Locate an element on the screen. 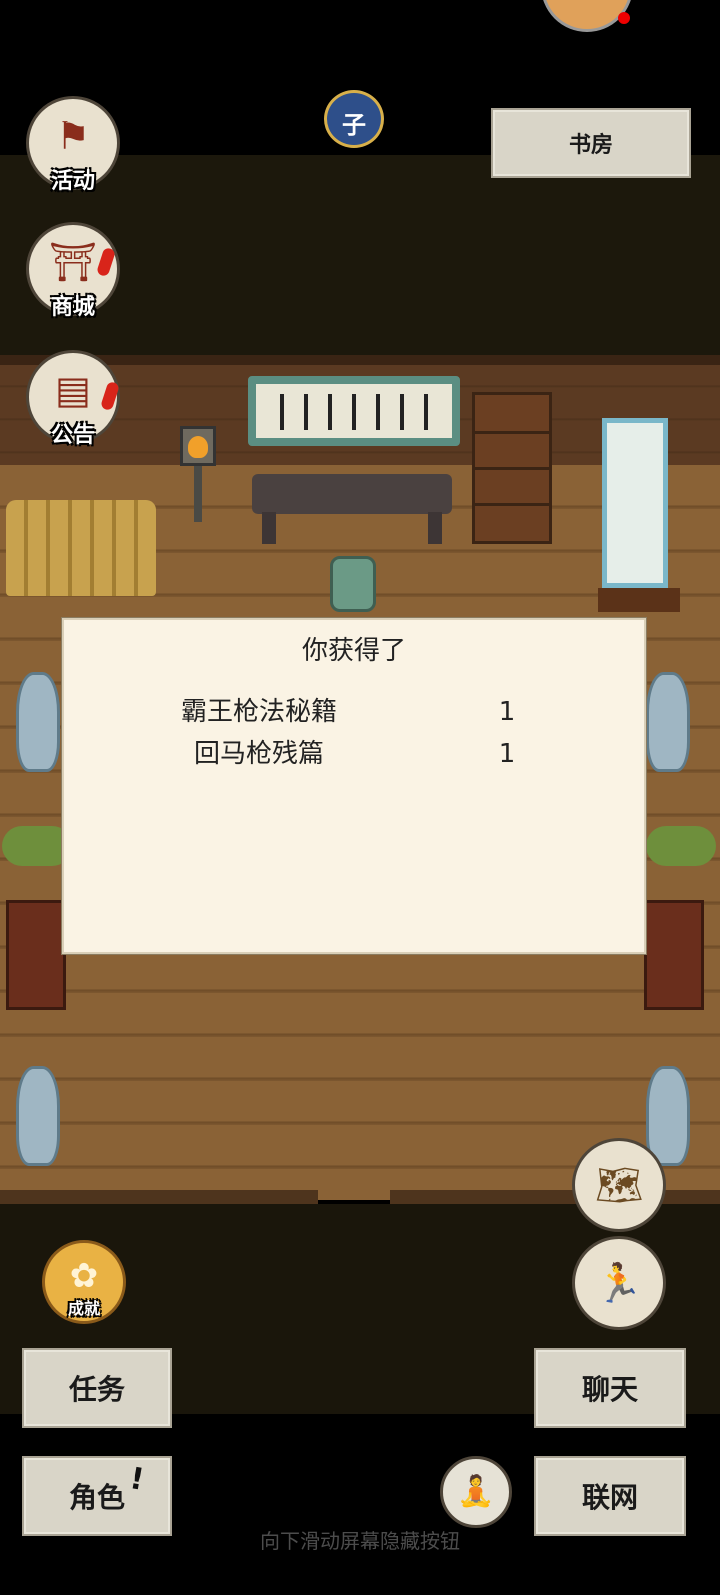 The width and height of the screenshot is (720, 1595). floor-edge-right is located at coordinates (555, 1197).